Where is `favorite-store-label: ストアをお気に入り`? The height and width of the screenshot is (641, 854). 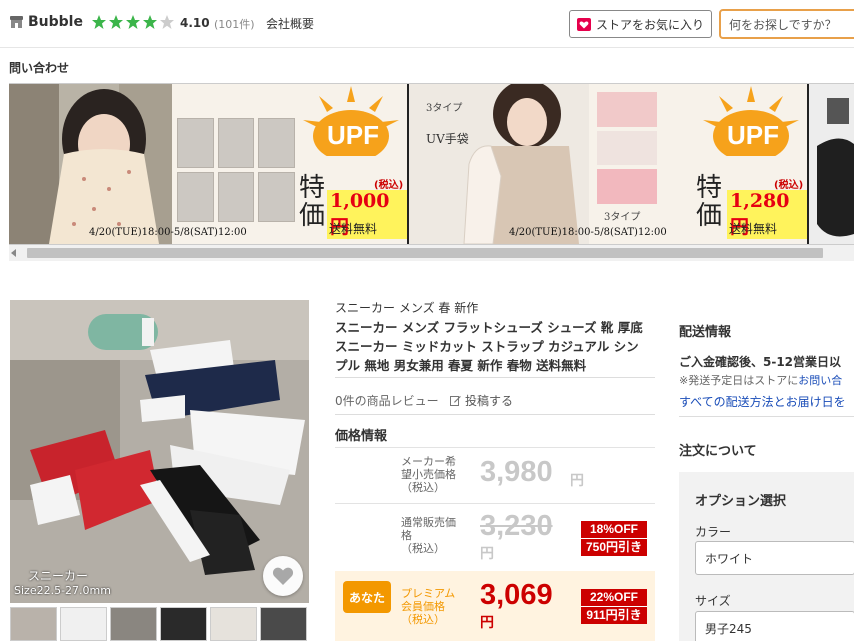 favorite-store-label: ストアをお気に入り is located at coordinates (650, 24).